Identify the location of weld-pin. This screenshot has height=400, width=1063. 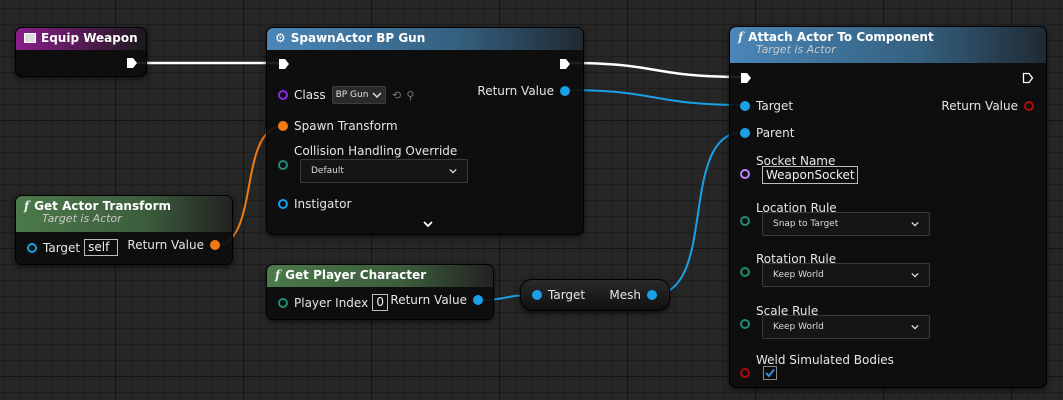
(745, 373).